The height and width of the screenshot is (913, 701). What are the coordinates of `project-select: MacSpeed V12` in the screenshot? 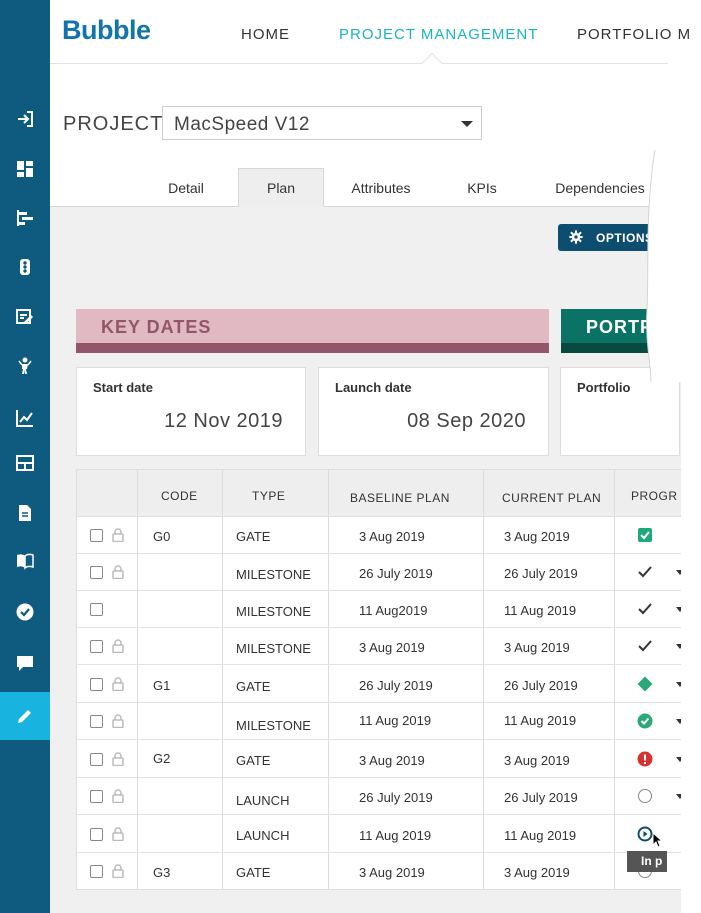 It's located at (322, 123).